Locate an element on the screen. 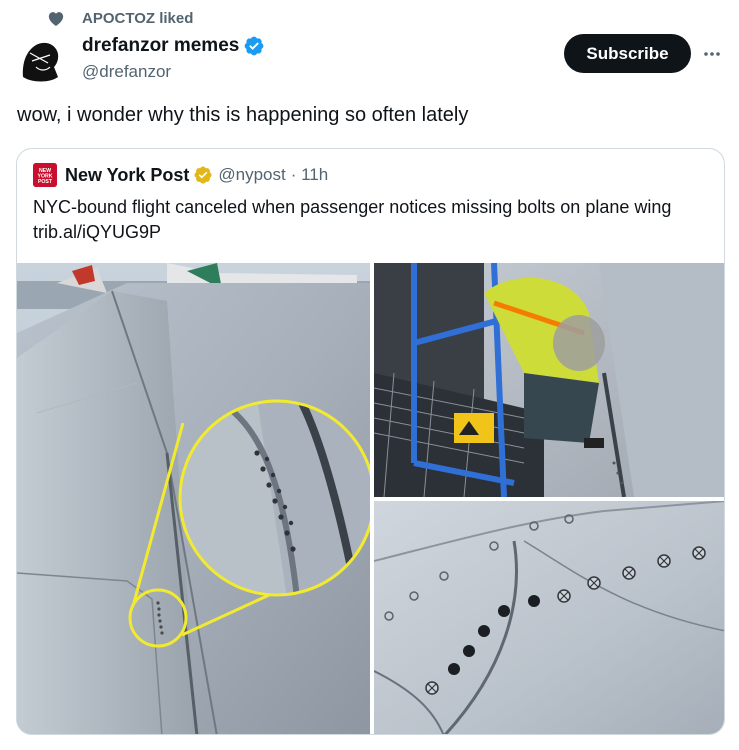 This screenshot has height=750, width=739. svg-text: POST is located at coordinates (45, 182).